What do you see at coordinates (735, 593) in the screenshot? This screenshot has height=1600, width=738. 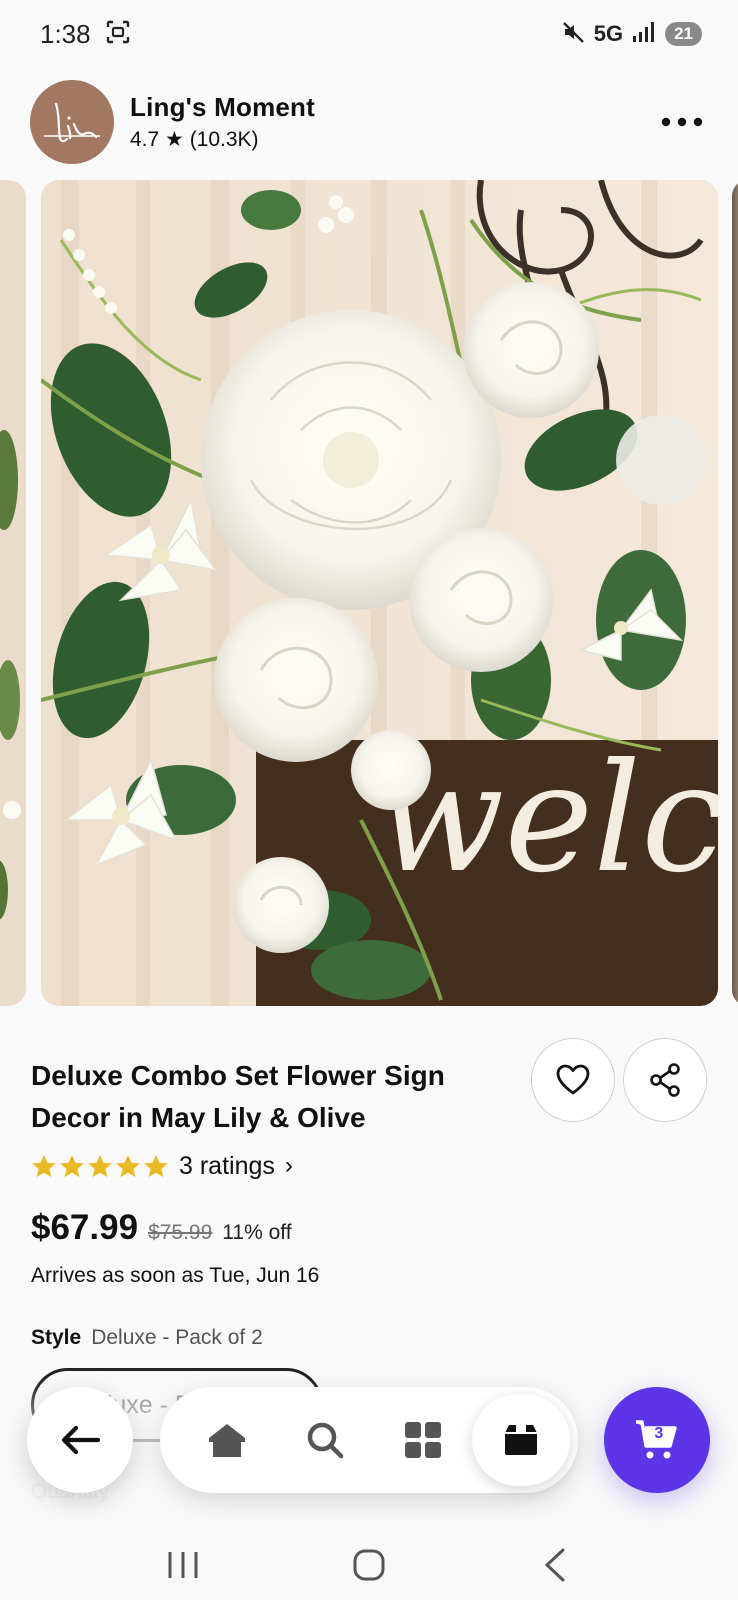 I see `carousel-next-image` at bounding box center [735, 593].